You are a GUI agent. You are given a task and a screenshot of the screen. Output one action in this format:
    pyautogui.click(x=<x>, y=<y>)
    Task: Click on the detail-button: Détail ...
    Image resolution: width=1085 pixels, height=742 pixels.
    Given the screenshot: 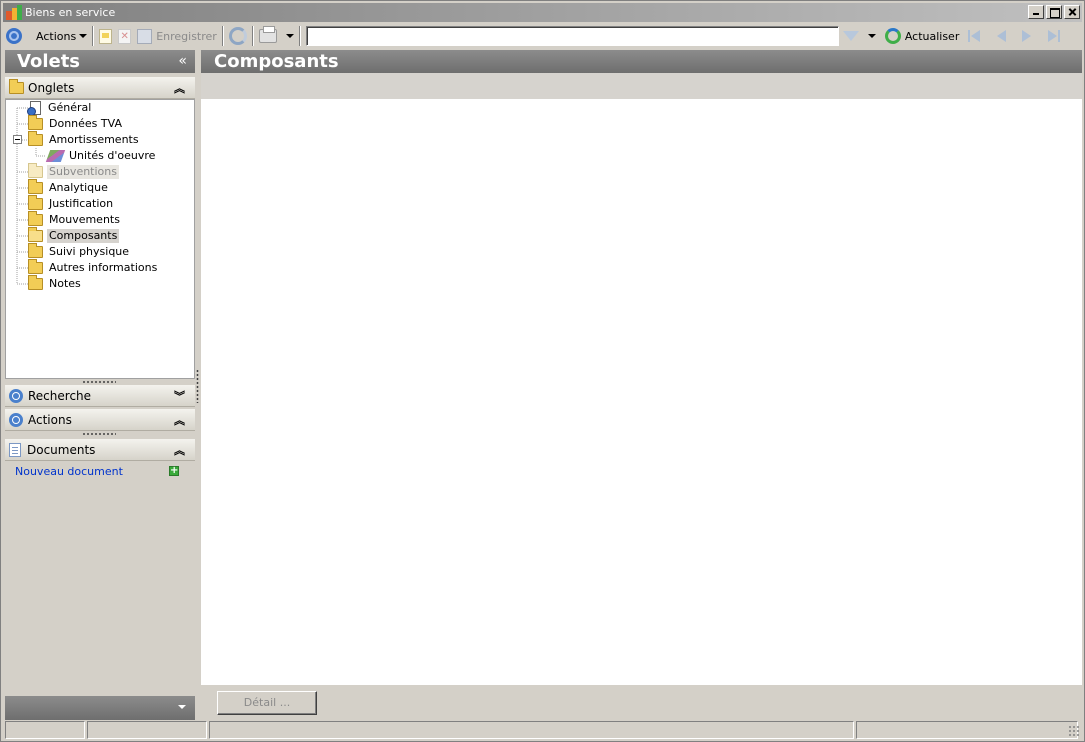 What is the action you would take?
    pyautogui.click(x=267, y=703)
    